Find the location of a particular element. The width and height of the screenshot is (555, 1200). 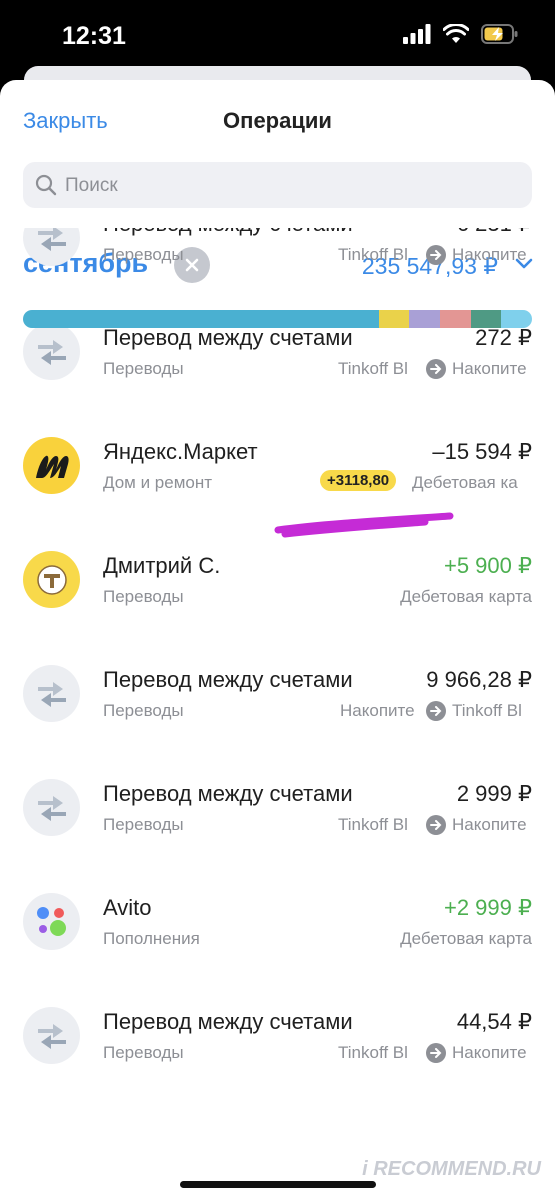

watermark: i RECOMMEND.RU is located at coordinates (451, 1169).